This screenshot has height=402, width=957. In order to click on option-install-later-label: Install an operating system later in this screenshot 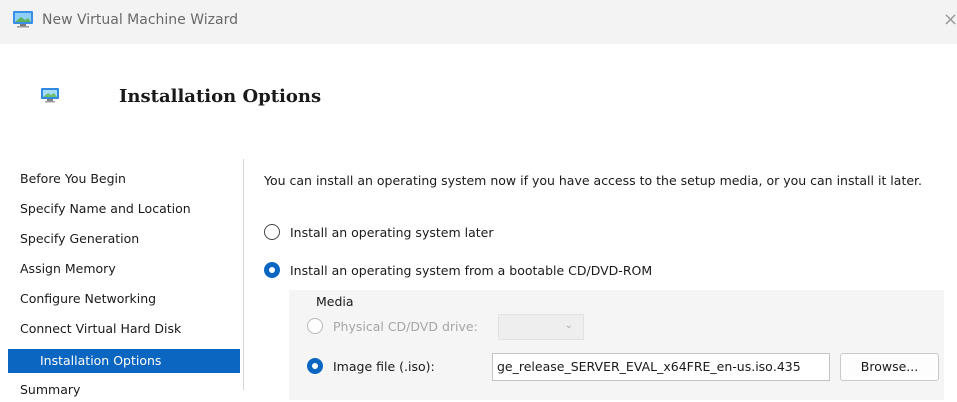, I will do `click(392, 232)`.